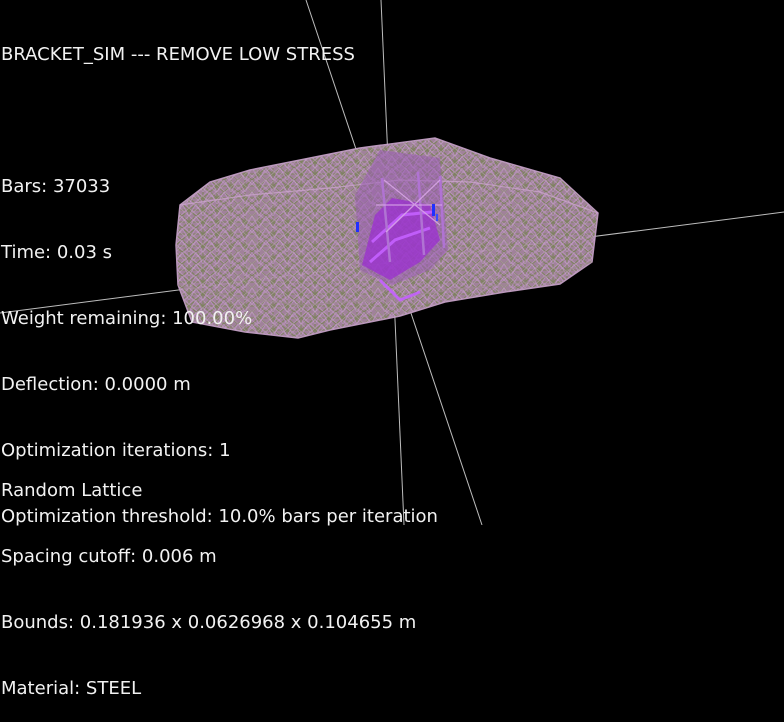 This screenshot has height=722, width=784. Describe the element at coordinates (109, 556) in the screenshot. I see `spacing-cutoff: Spacing cutoff: 0.006 m` at that location.